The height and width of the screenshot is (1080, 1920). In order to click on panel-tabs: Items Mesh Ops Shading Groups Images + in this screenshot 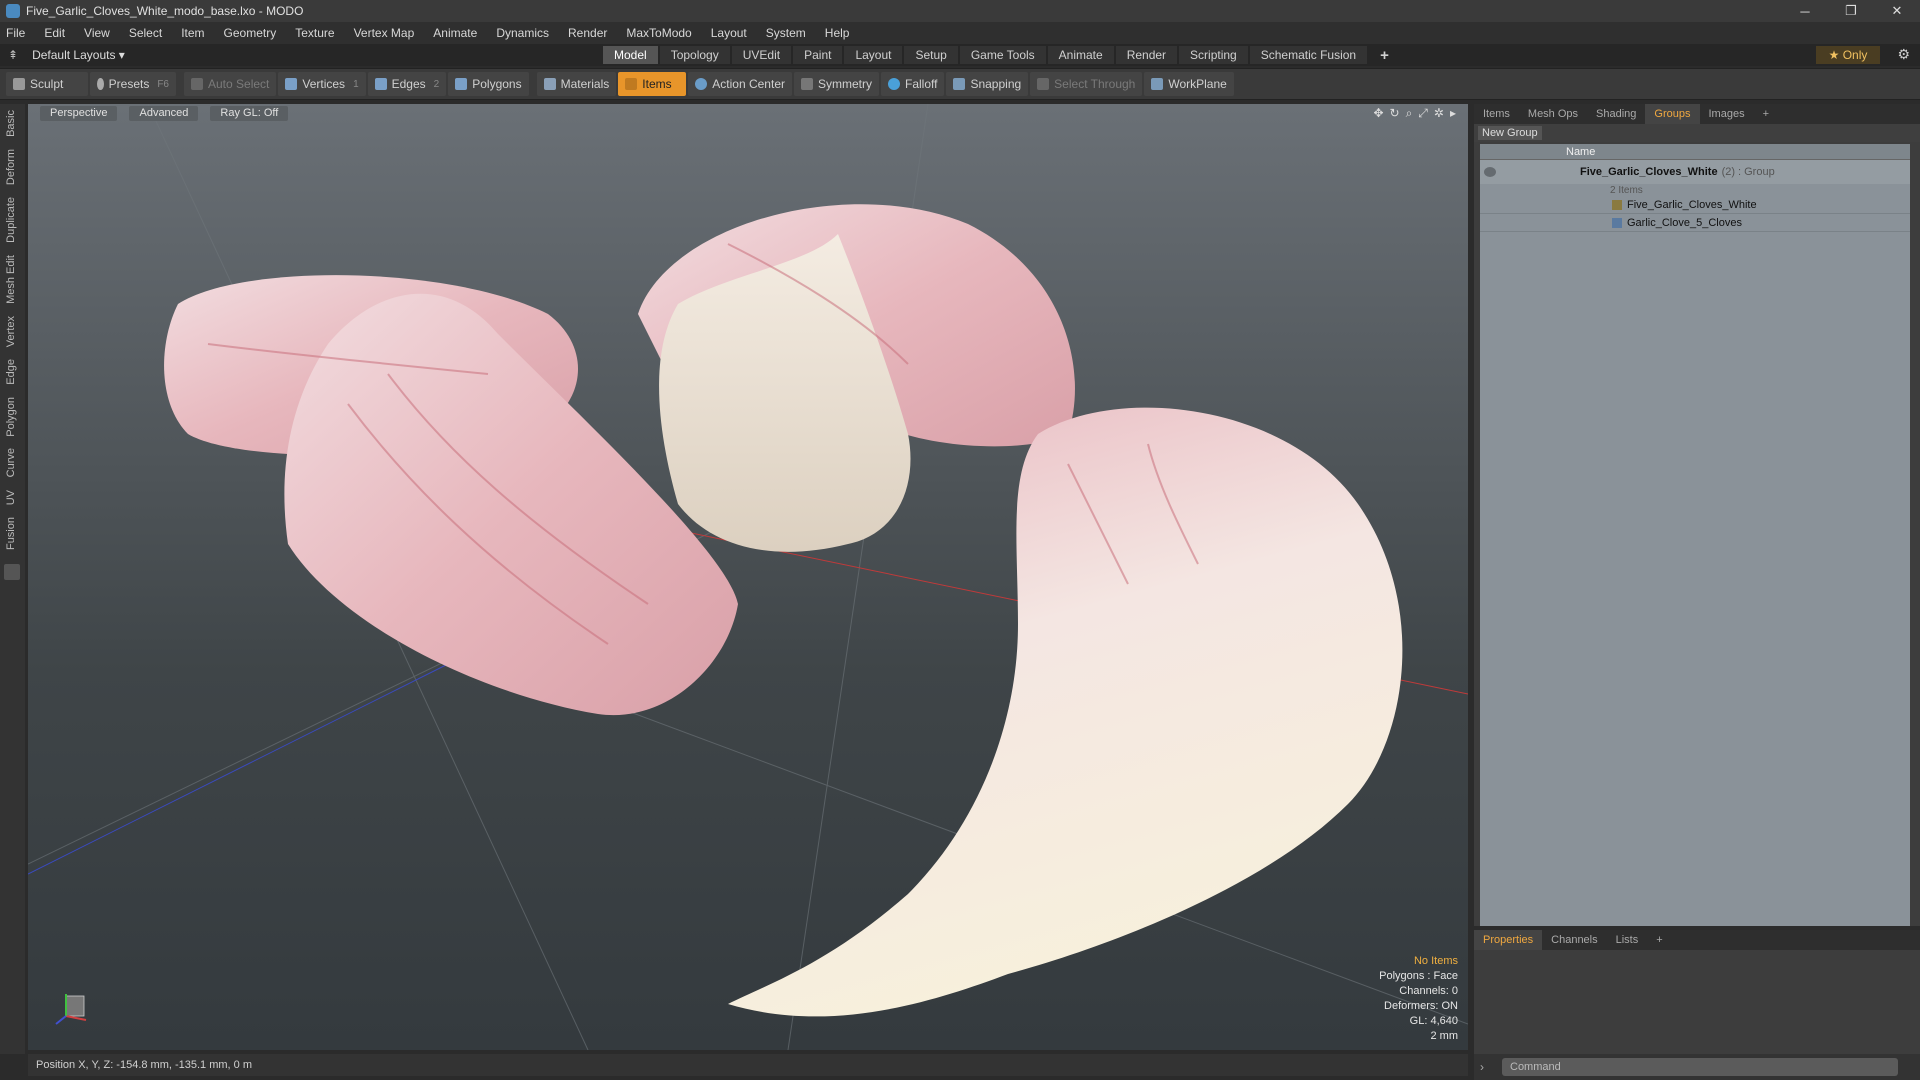, I will do `click(1697, 114)`.